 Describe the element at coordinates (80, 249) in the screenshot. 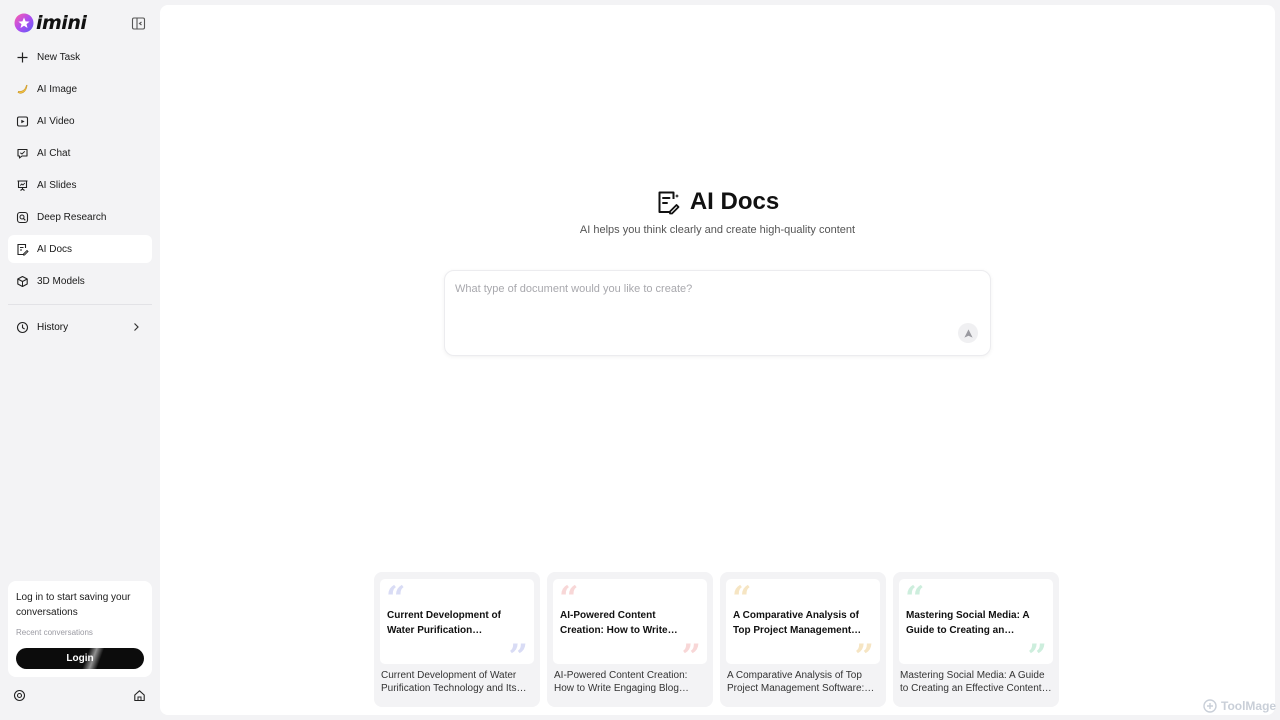

I see `sidebar-item-ai-docs: AI Docs` at that location.